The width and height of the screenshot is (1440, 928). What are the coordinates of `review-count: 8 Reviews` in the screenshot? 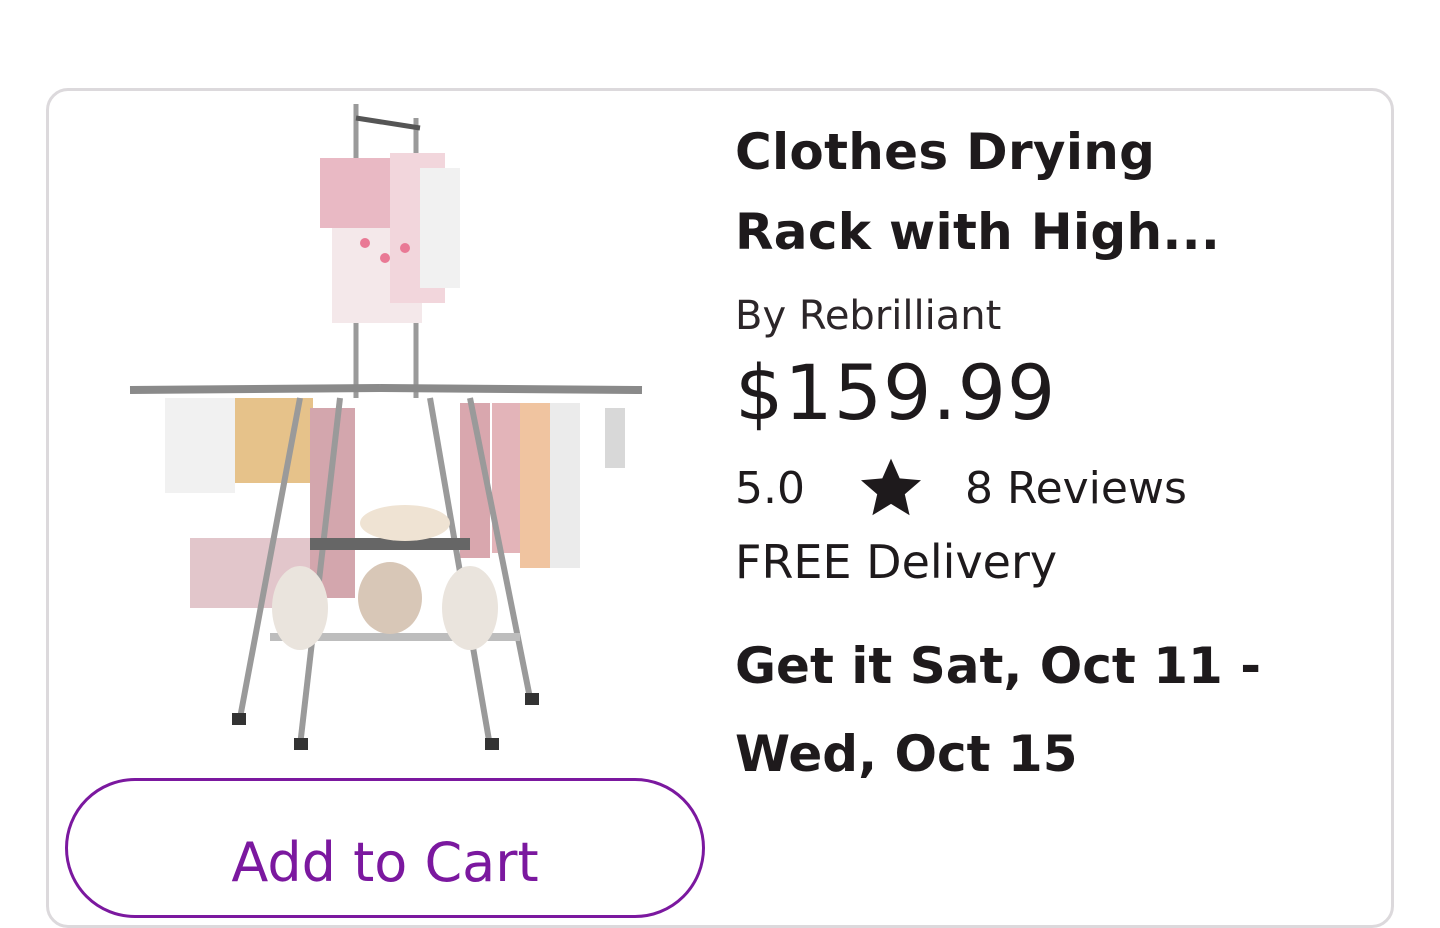 It's located at (1076, 488).